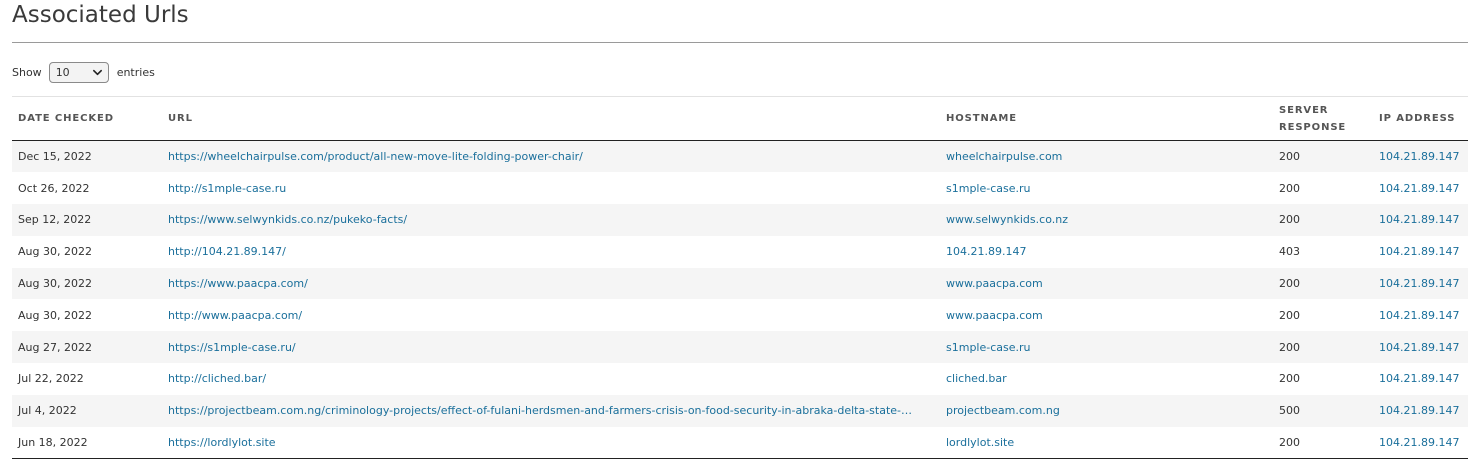  What do you see at coordinates (976, 378) in the screenshot?
I see `hostname-link: cliched.bar` at bounding box center [976, 378].